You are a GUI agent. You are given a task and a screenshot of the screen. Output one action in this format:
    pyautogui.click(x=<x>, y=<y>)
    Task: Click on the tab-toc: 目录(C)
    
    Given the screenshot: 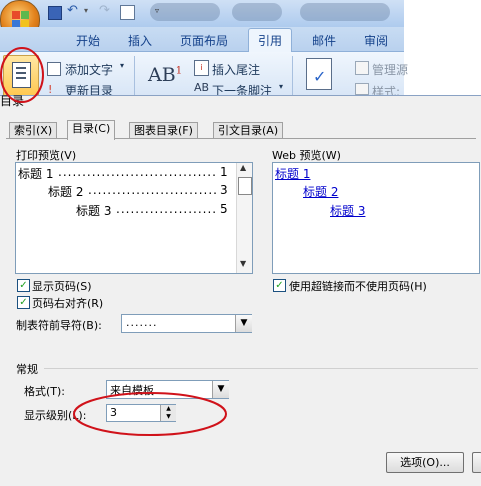 What is the action you would take?
    pyautogui.click(x=91, y=130)
    